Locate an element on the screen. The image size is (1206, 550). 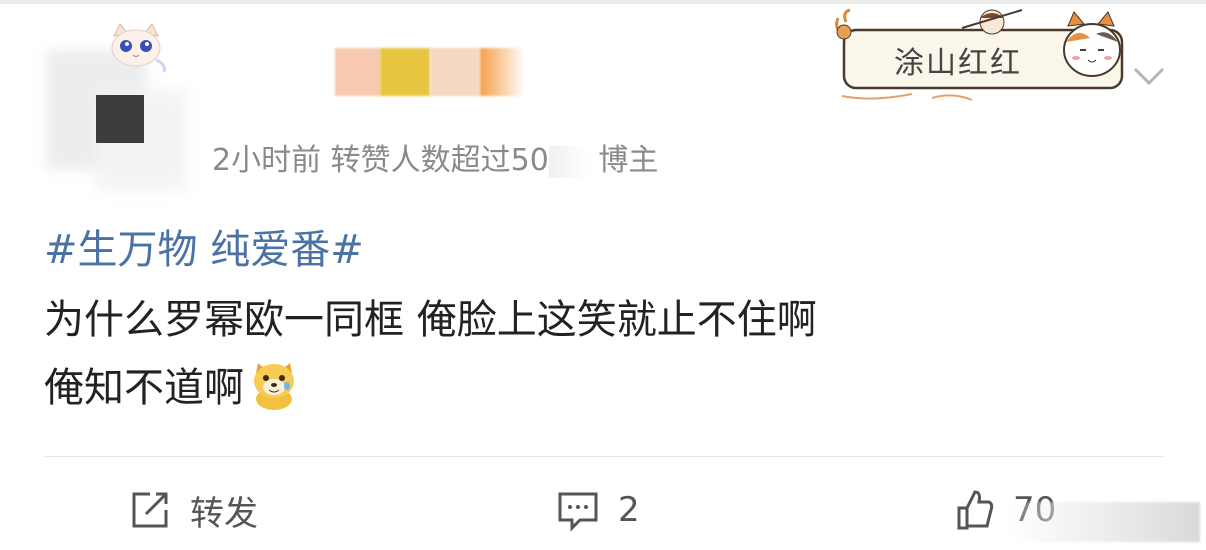
redacted-fade is located at coordinates (568, 161).